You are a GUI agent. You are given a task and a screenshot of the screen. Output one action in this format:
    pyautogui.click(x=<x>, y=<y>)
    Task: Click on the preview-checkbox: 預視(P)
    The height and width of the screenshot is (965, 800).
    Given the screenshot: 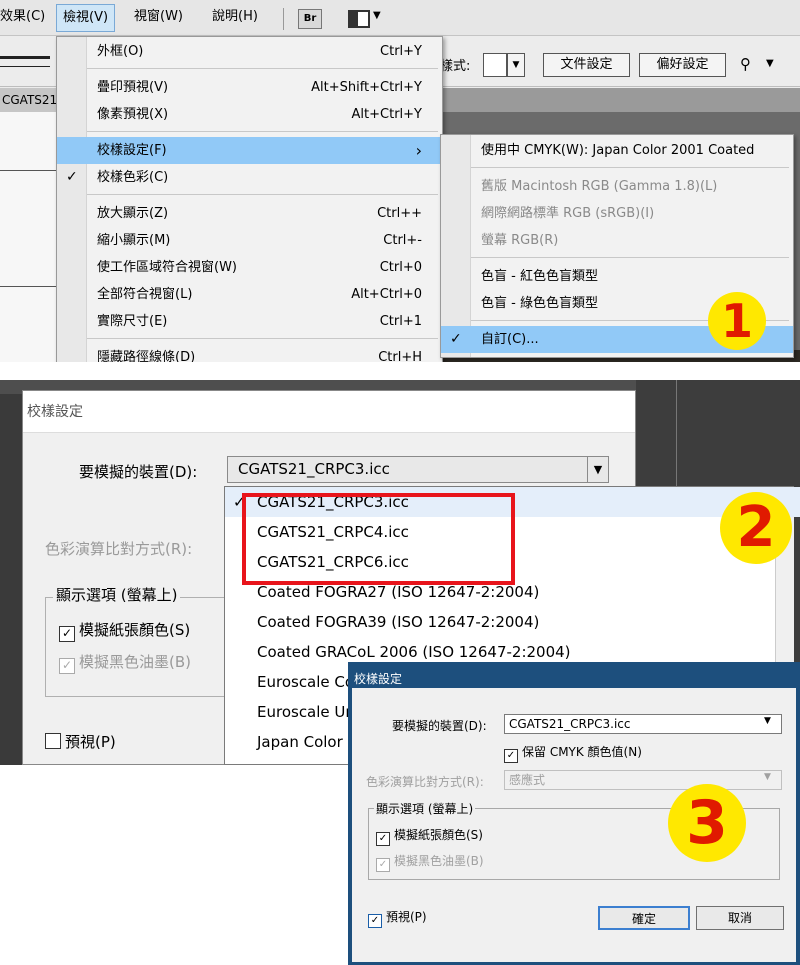 What is the action you would take?
    pyautogui.click(x=80, y=741)
    